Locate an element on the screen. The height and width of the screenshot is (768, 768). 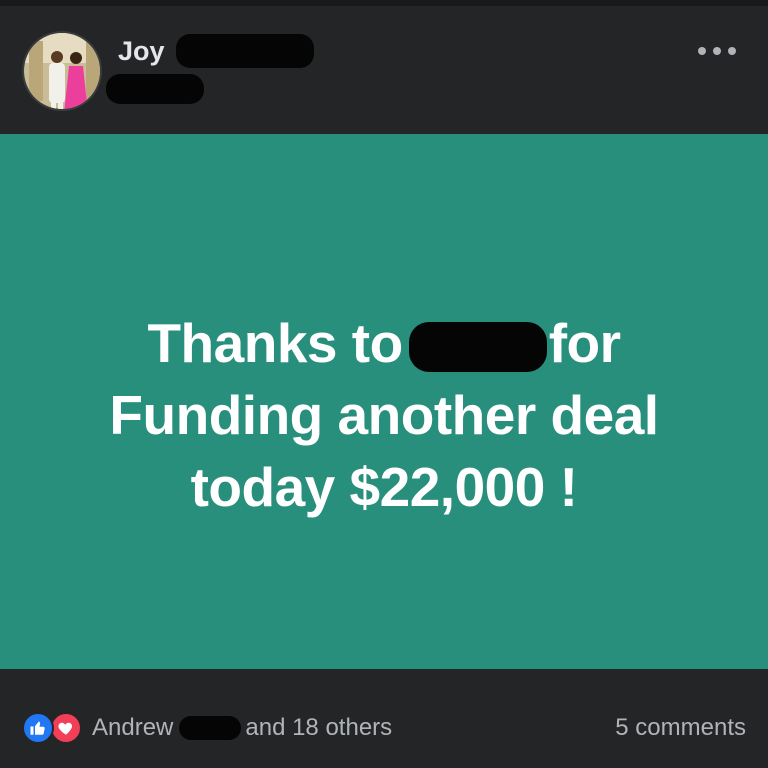
post-line-2: Funding another deal is located at coordinates (384, 414).